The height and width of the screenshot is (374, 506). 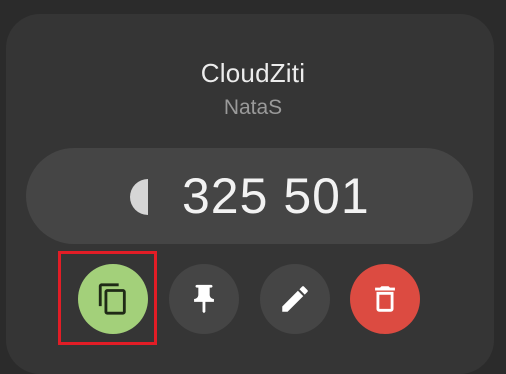 I want to click on delete-button, so click(x=385, y=299).